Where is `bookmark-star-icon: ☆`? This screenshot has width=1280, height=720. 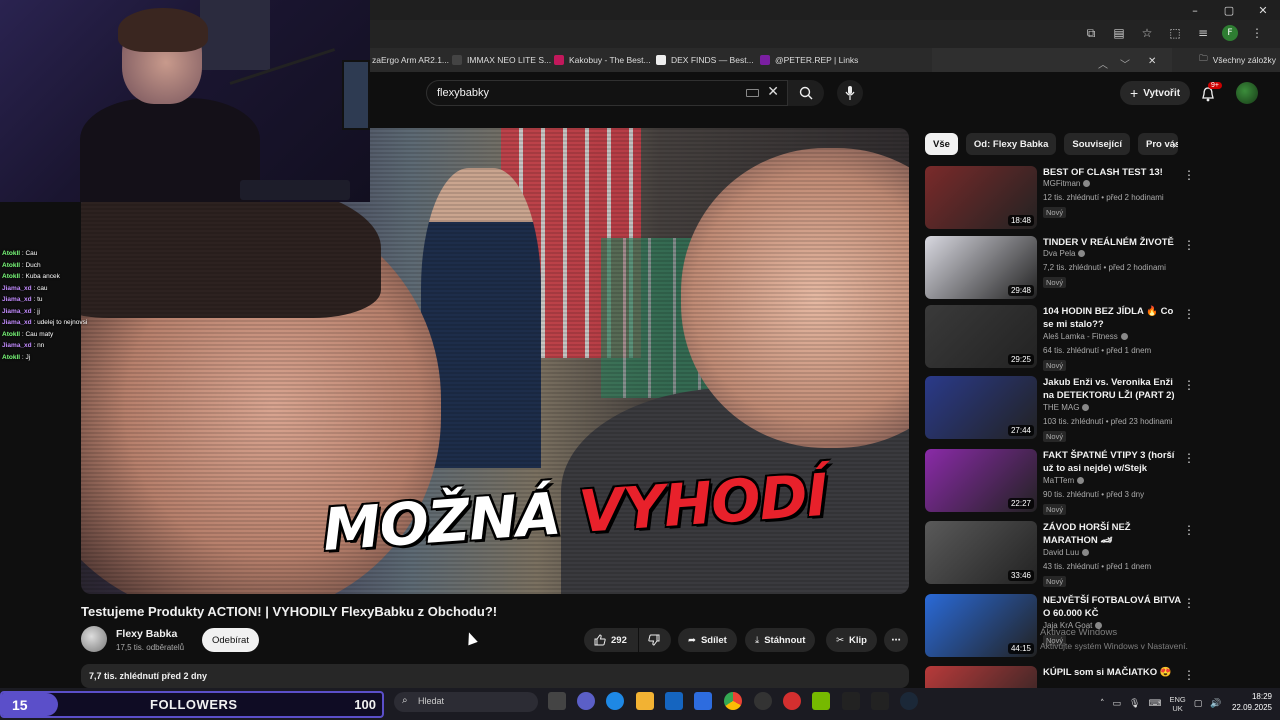 bookmark-star-icon: ☆ is located at coordinates (1147, 33).